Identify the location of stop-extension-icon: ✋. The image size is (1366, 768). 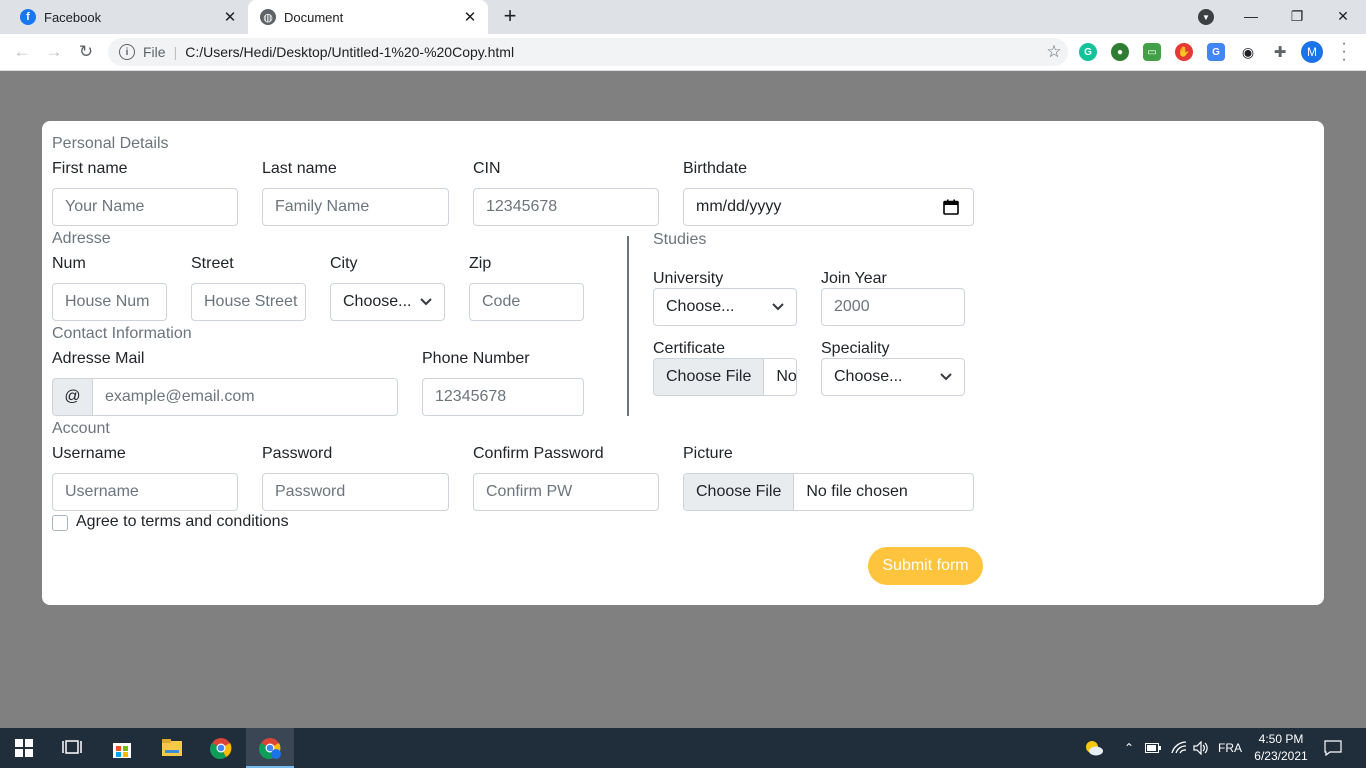
(1184, 52).